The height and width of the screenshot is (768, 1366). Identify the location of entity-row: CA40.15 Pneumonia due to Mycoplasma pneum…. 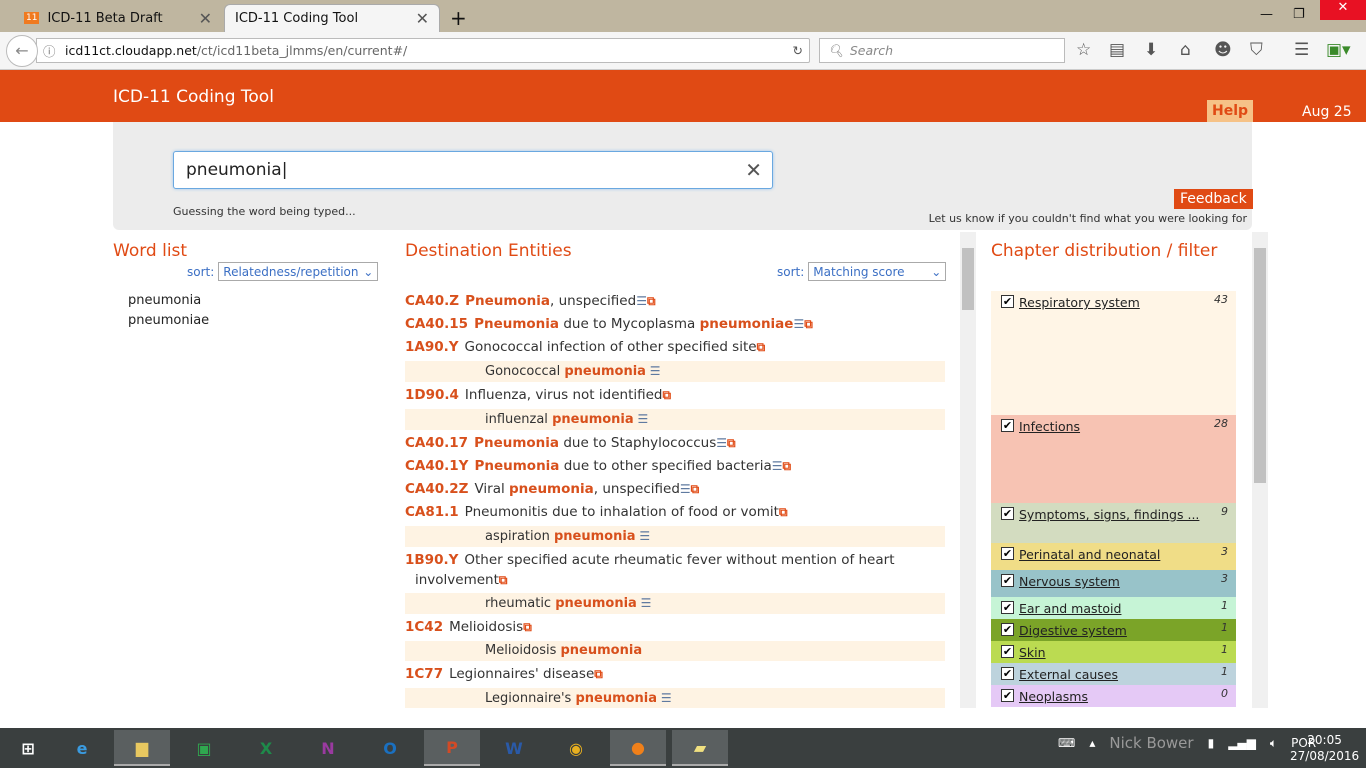
(675, 324).